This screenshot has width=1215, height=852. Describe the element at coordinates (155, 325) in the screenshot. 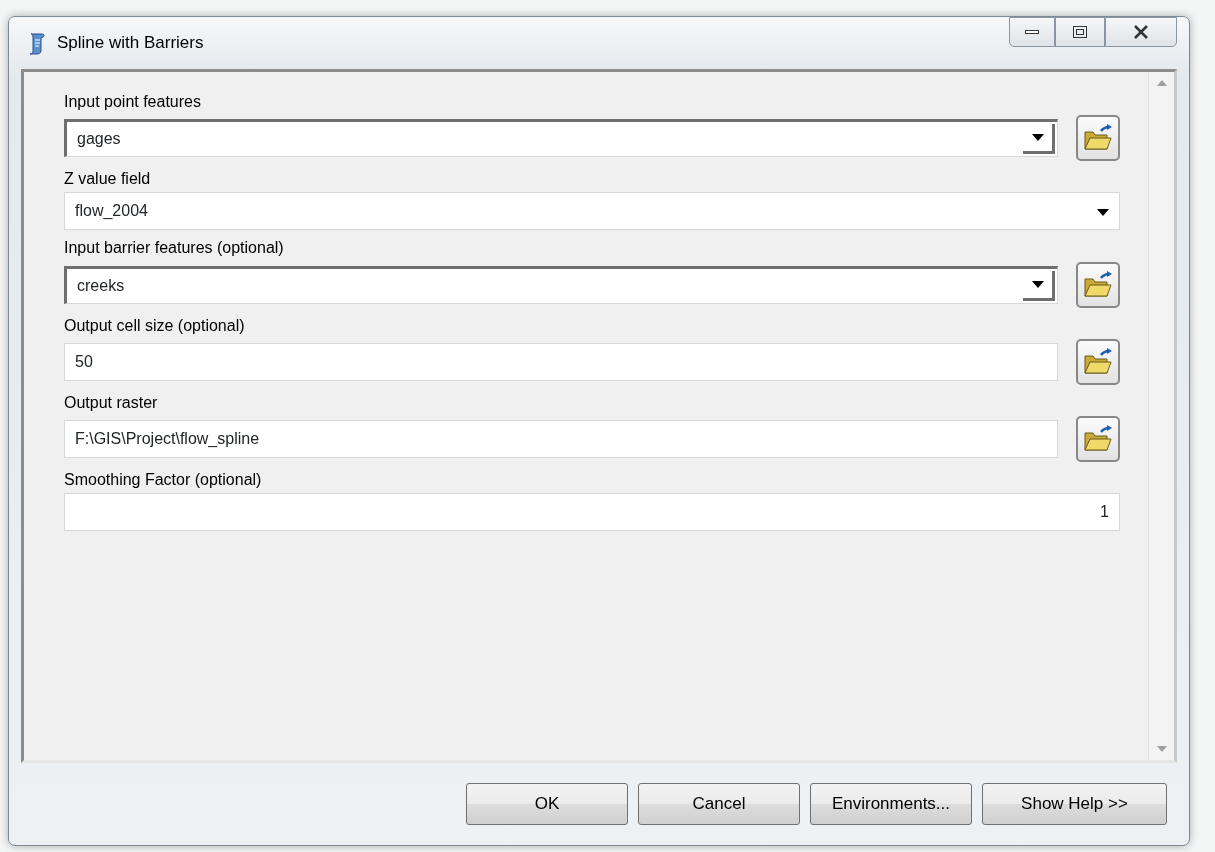

I see `field-label: Output cell size (optional)` at that location.